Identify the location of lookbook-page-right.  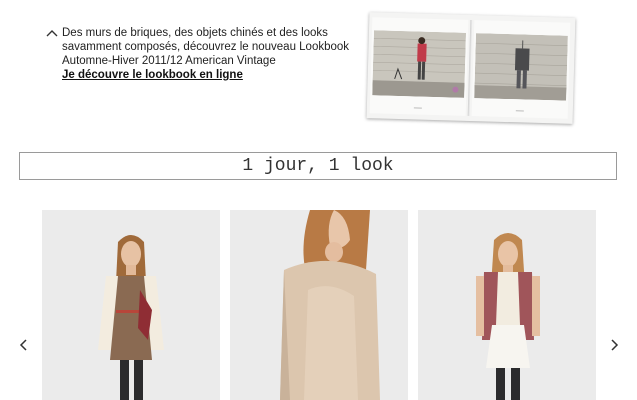
(521, 69).